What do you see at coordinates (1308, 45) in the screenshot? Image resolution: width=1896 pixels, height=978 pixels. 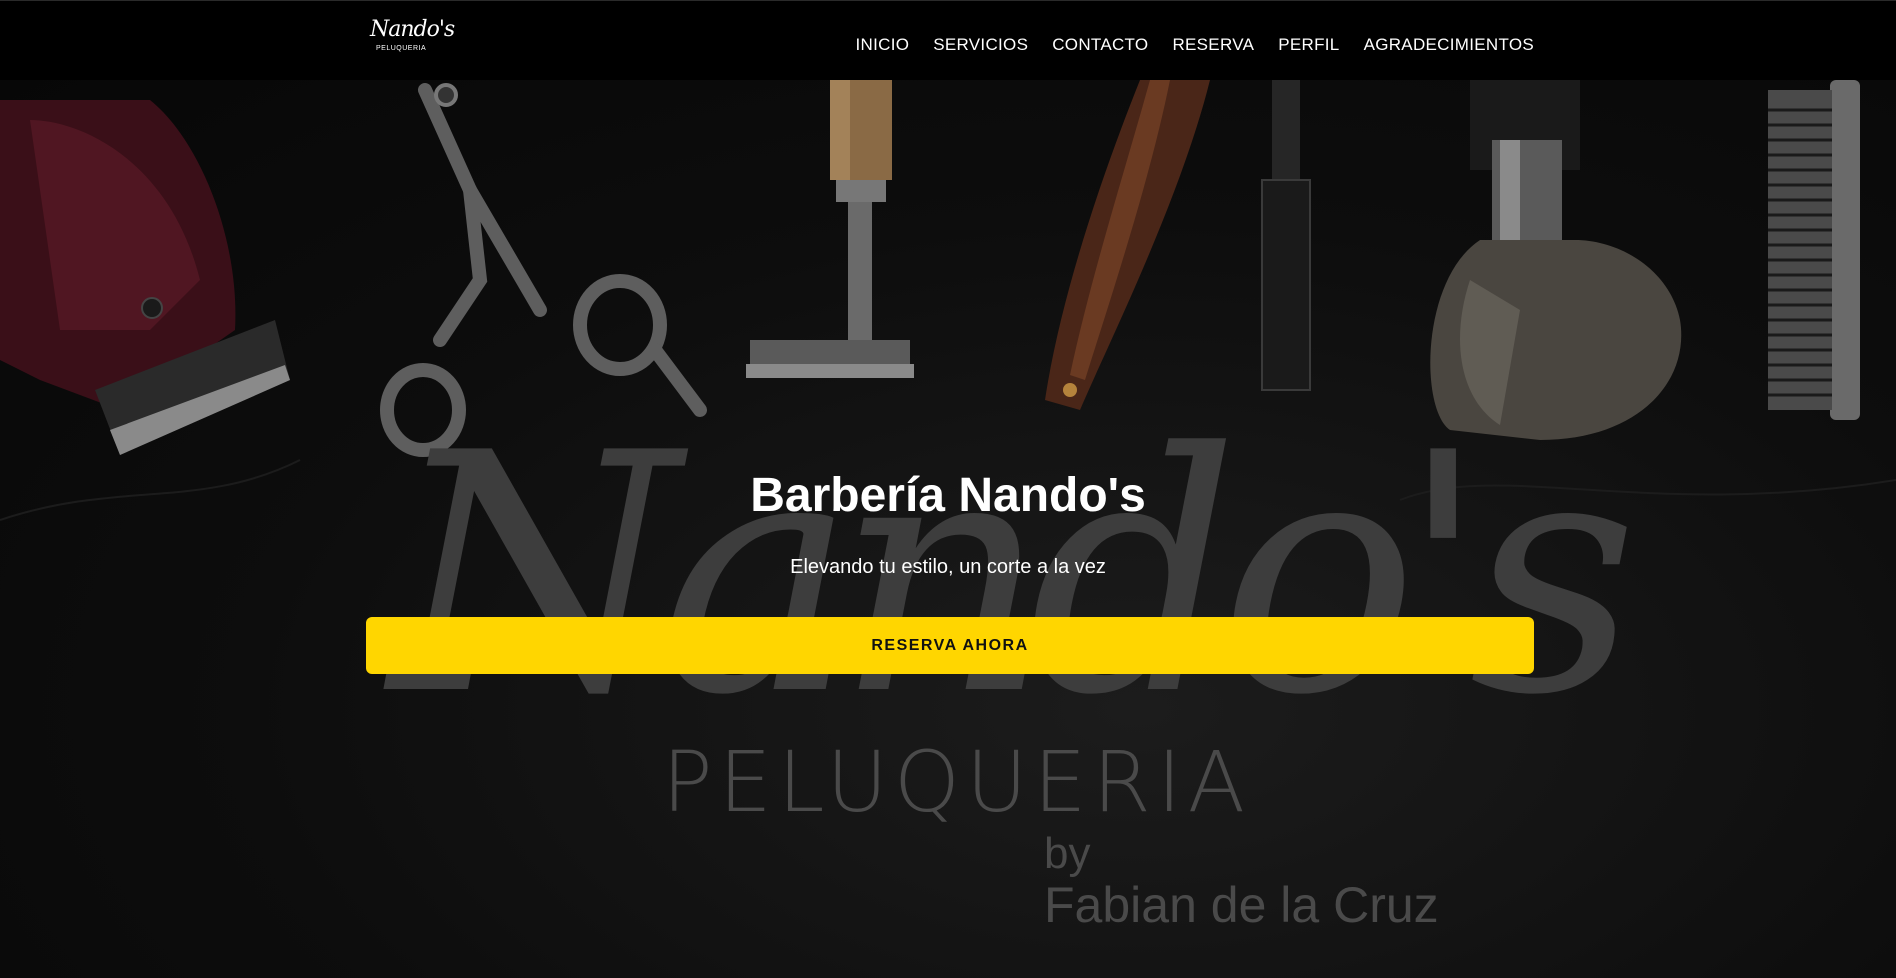 I see `nav-link-perfil: PERFIL` at bounding box center [1308, 45].